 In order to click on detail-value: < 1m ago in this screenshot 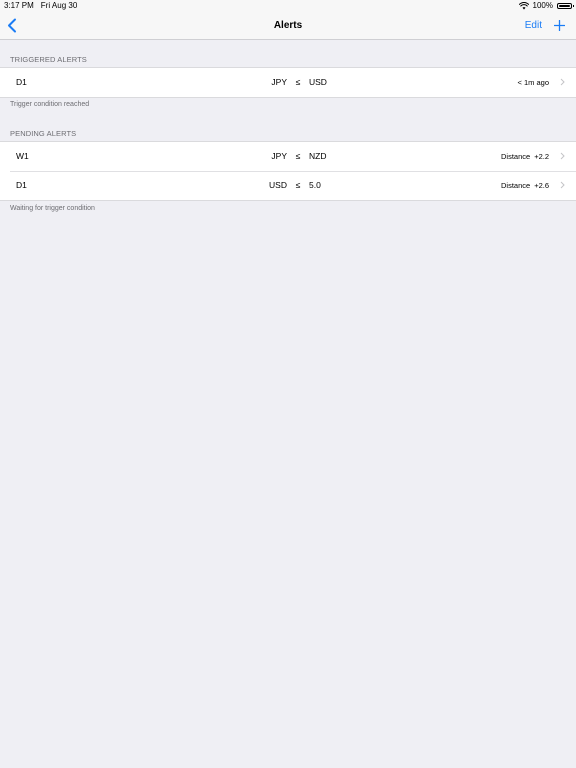, I will do `click(533, 82)`.